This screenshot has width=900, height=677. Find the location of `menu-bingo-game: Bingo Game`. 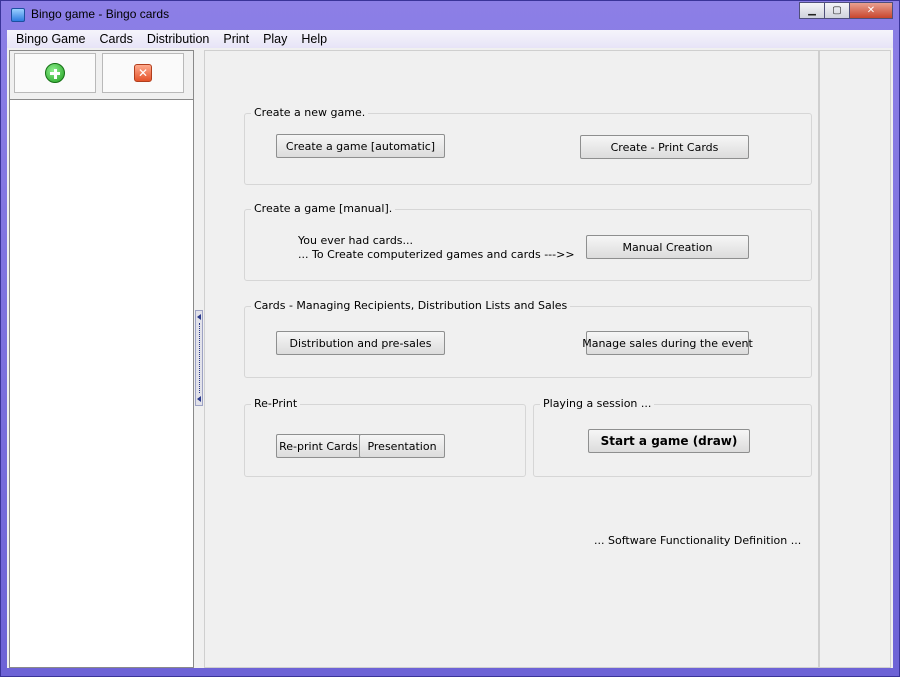

menu-bingo-game: Bingo Game is located at coordinates (49, 39).